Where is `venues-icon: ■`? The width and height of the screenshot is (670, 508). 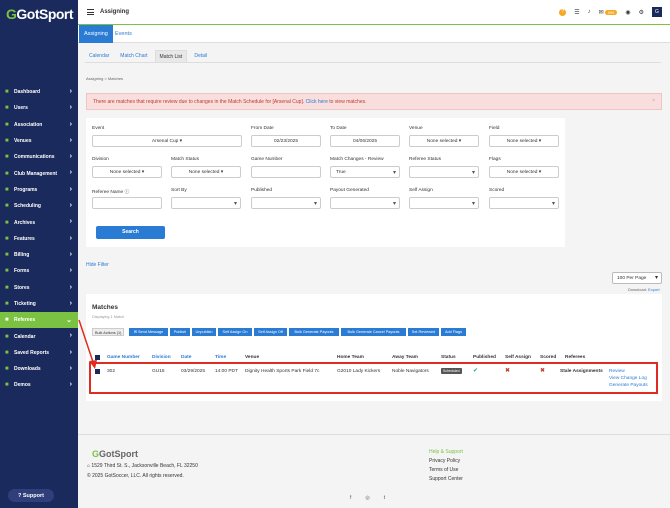
venues-icon: ■ is located at coordinates (7, 141).